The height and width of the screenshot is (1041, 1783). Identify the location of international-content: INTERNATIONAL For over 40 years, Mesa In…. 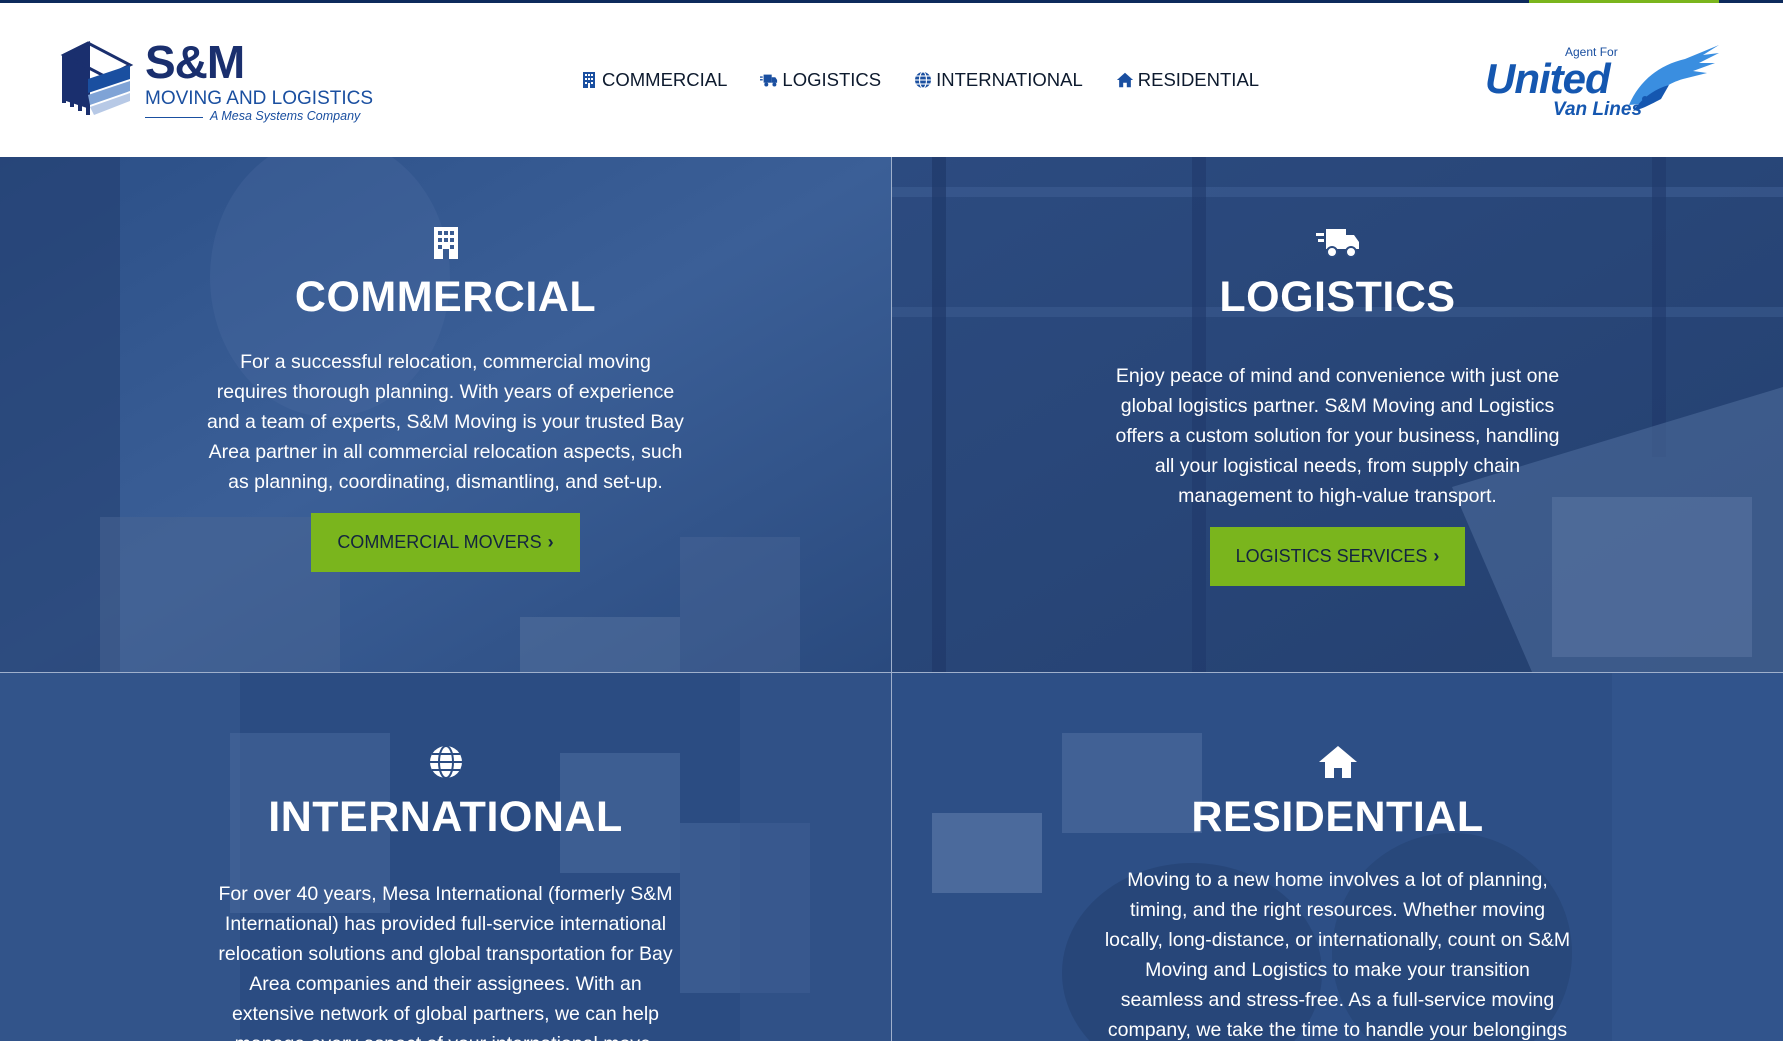
(445, 893).